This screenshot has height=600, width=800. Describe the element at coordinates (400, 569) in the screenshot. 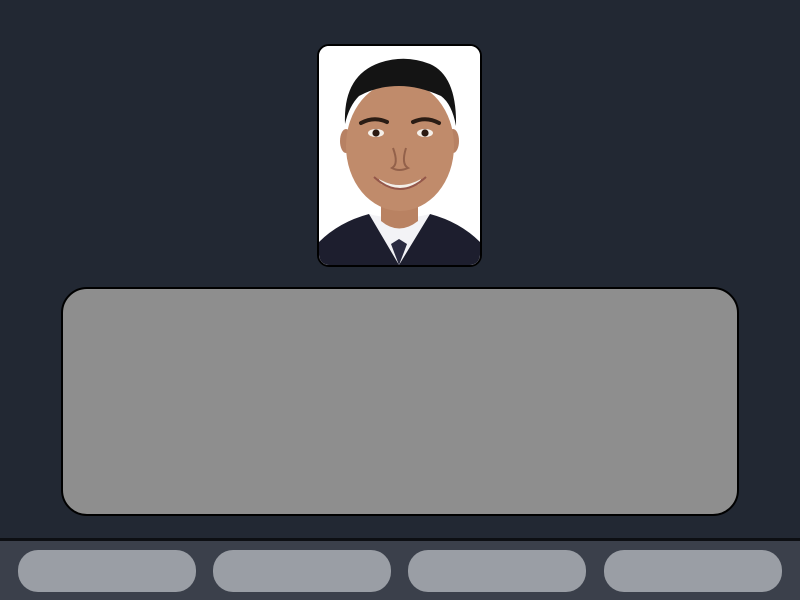

I see `bottom-nav-bar` at that location.